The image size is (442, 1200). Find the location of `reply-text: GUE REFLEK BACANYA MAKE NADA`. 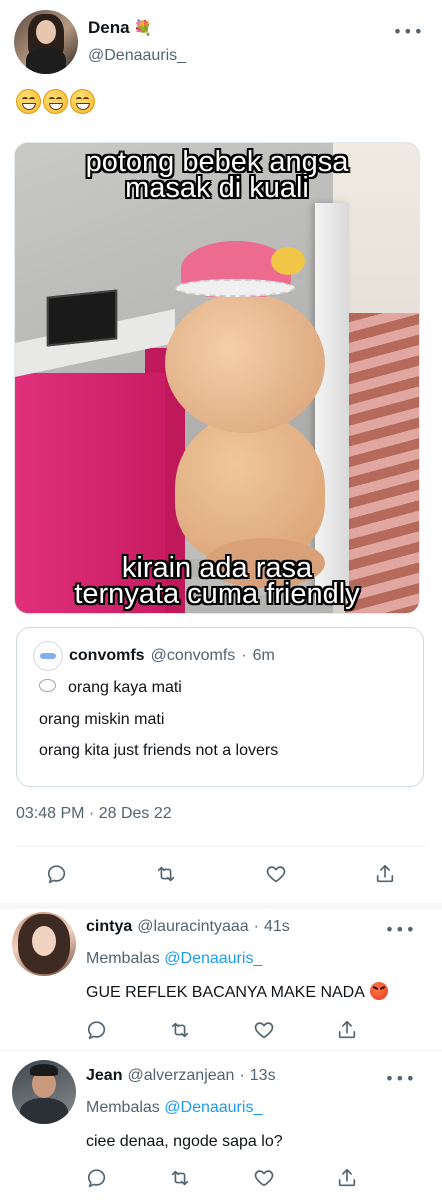

reply-text: GUE REFLEK BACANYA MAKE NADA is located at coordinates (237, 992).